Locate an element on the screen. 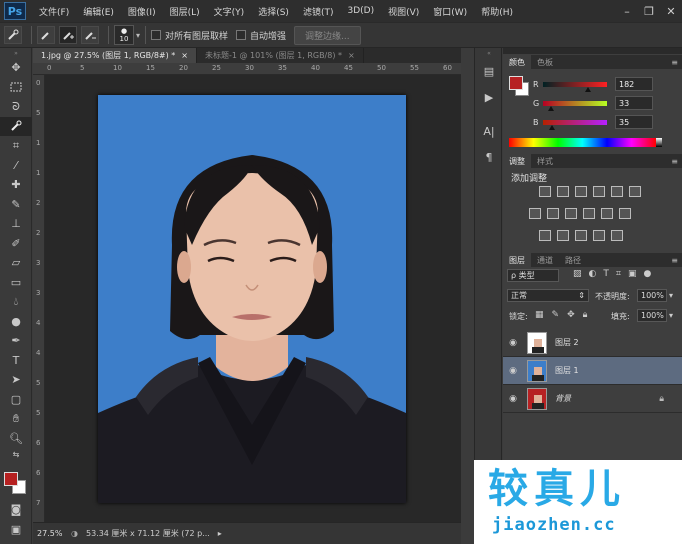 This screenshot has height=544, width=682. lasso-tool: ᘐ is located at coordinates (16, 107).